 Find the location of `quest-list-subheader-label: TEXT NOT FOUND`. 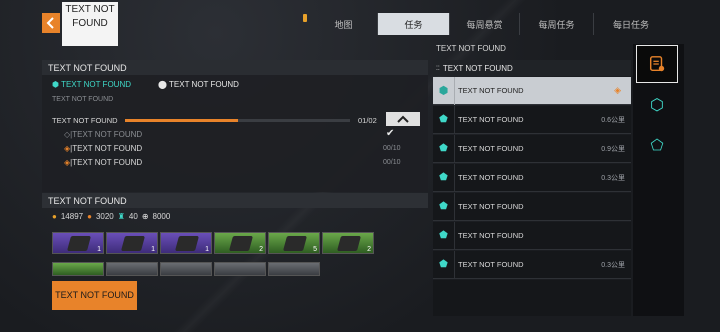

quest-list-subheader-label: TEXT NOT FOUND is located at coordinates (477, 68).